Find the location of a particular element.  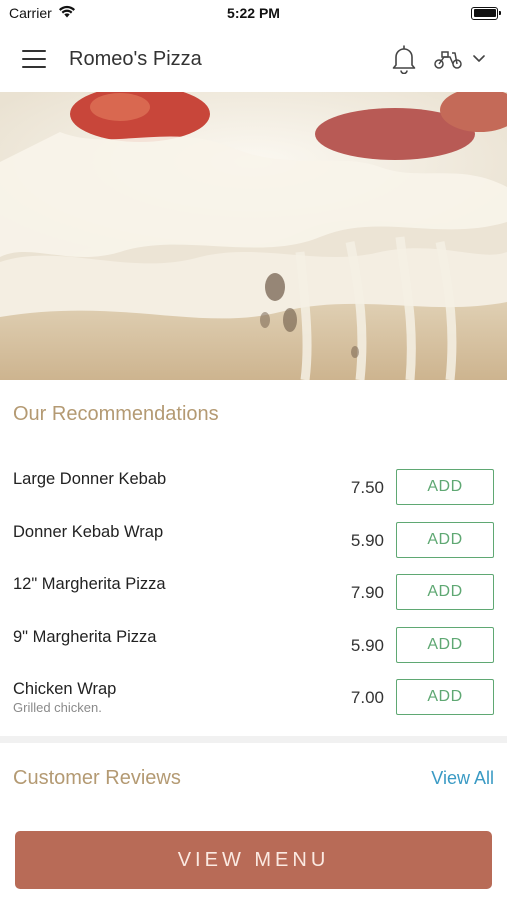

item-description: Grilled chicken. is located at coordinates (57, 707).